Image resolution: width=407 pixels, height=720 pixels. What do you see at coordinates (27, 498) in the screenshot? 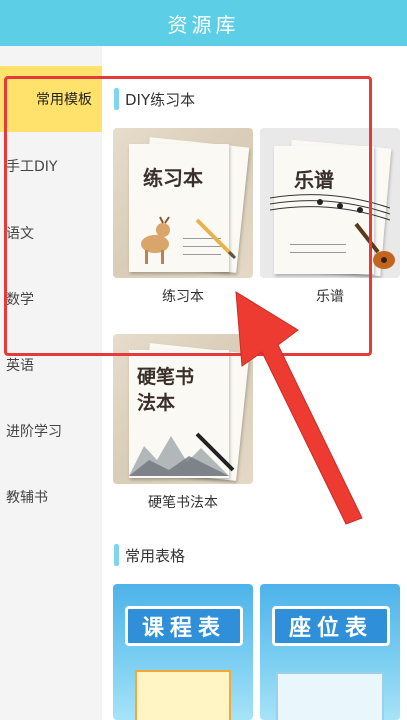
I see `sidebar-item-label: 教辅书` at bounding box center [27, 498].